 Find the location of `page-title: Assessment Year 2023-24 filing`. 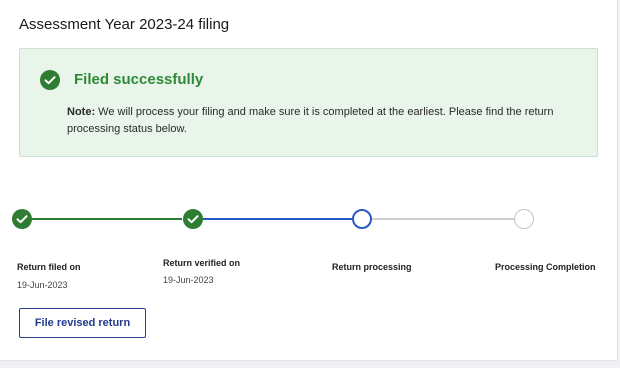

page-title: Assessment Year 2023-24 filing is located at coordinates (124, 24).